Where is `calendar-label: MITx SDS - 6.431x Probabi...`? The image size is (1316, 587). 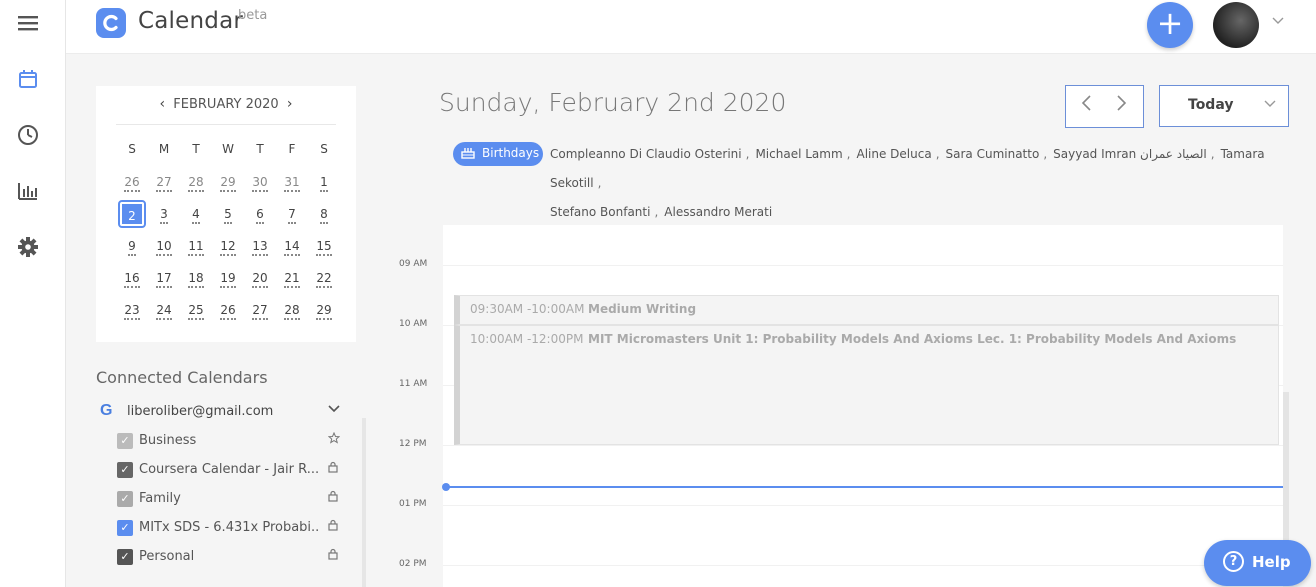
calendar-label: MITx SDS - 6.431x Probabi... is located at coordinates (229, 527).